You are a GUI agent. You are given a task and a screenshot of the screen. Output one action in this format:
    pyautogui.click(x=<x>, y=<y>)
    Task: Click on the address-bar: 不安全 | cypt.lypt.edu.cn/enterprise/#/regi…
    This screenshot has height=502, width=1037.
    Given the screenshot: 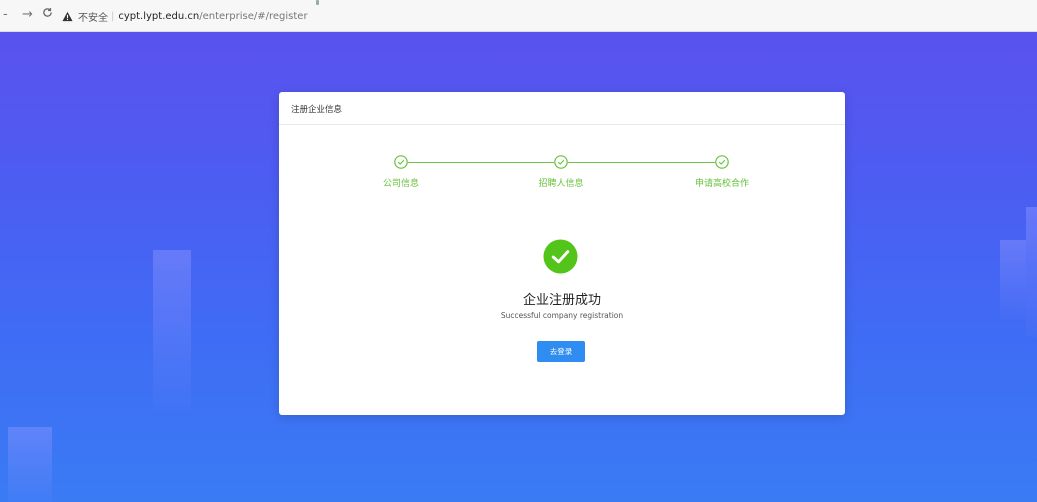 What is the action you would take?
    pyautogui.click(x=185, y=16)
    